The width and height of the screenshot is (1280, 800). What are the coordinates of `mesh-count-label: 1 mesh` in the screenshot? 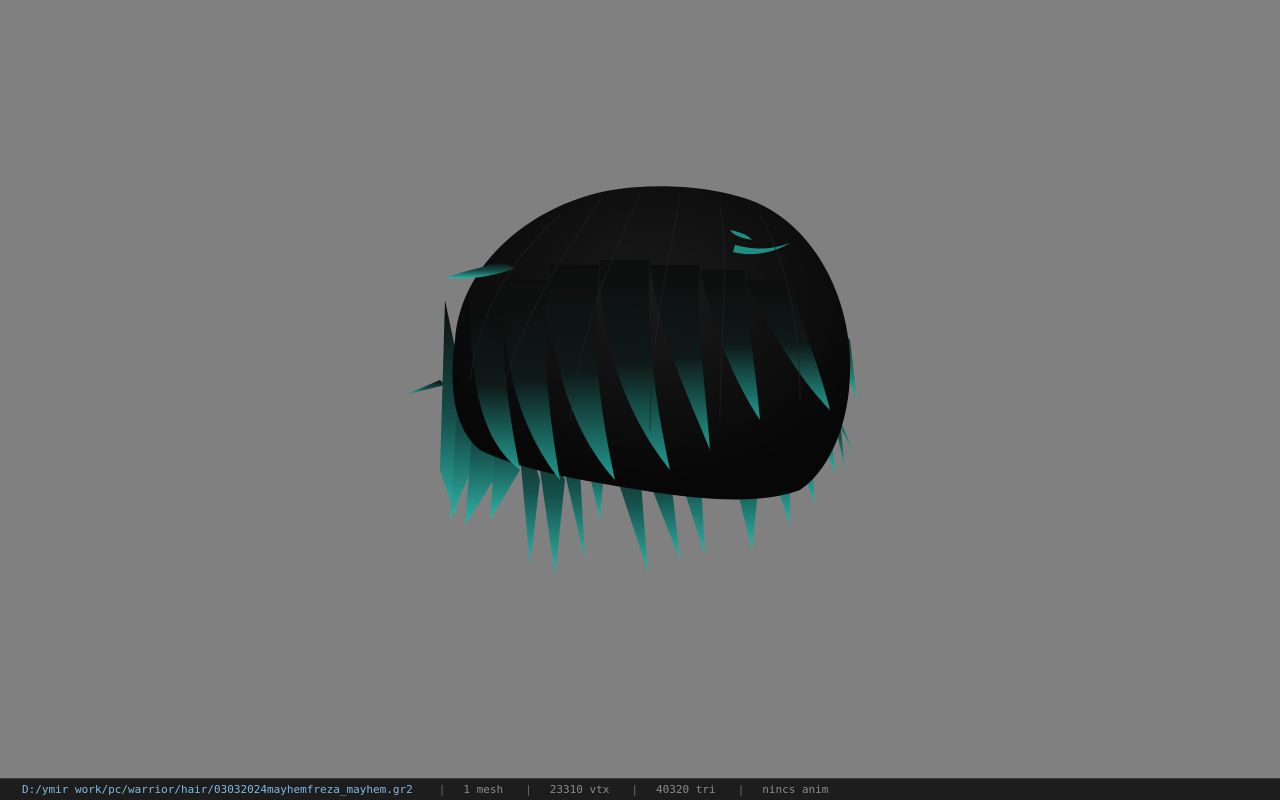 It's located at (483, 789).